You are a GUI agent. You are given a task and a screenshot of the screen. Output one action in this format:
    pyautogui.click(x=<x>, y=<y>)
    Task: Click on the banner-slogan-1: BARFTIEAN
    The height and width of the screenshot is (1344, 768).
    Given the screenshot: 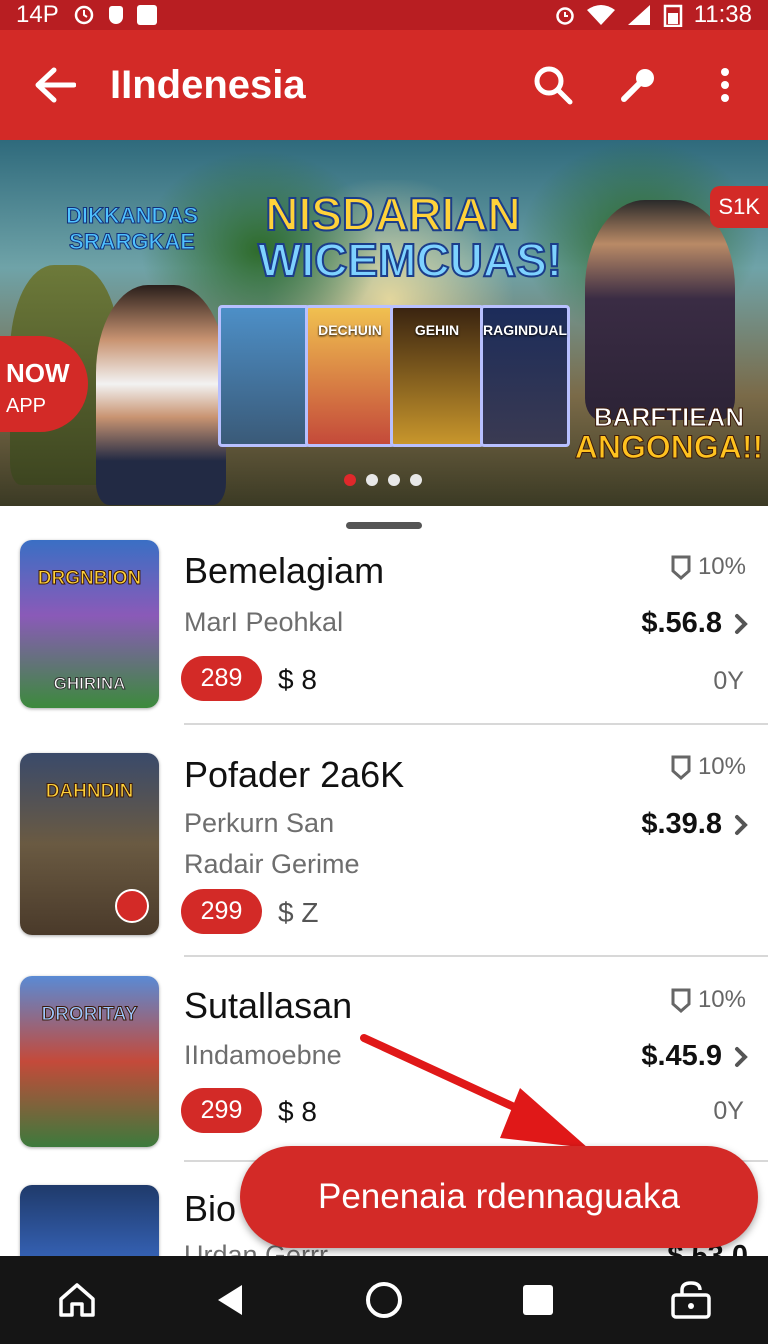 What is the action you would take?
    pyautogui.click(x=669, y=417)
    